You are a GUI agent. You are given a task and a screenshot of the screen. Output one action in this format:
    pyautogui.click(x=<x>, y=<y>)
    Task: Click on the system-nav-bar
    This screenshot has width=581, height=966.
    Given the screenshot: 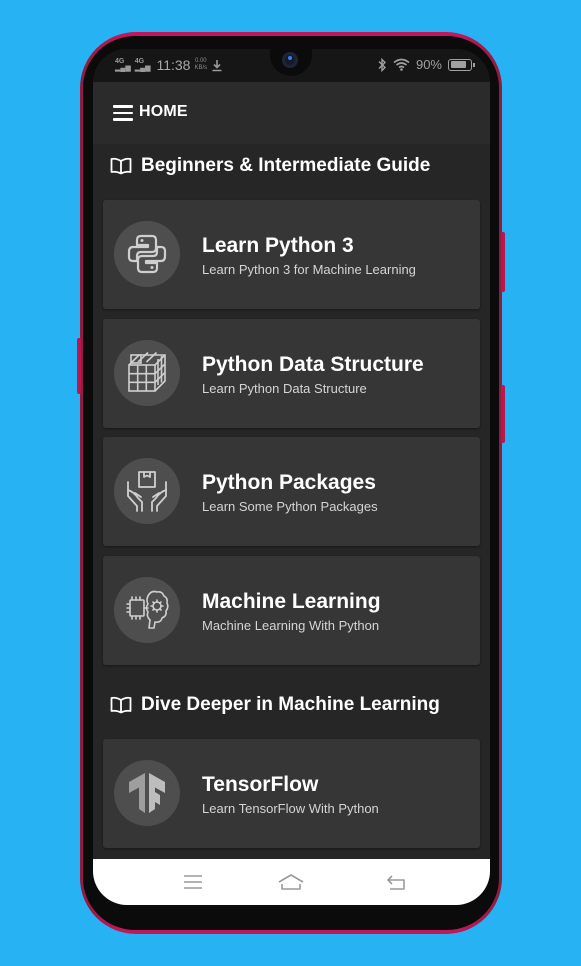 What is the action you would take?
    pyautogui.click(x=291, y=882)
    